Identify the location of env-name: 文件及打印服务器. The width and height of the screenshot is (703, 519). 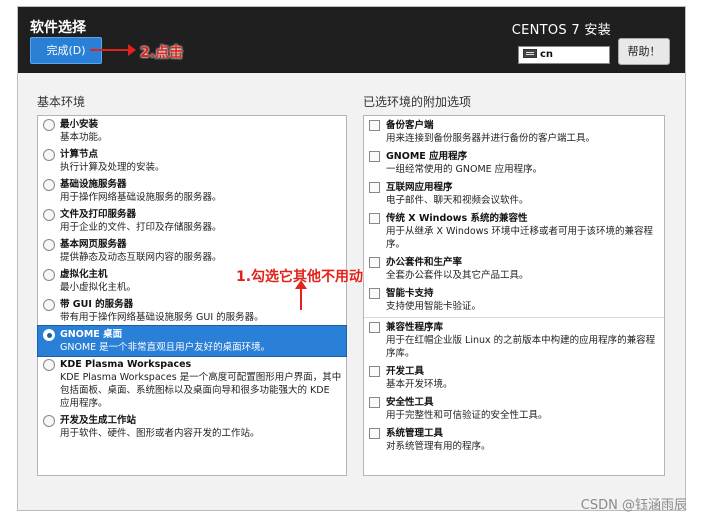
(98, 214).